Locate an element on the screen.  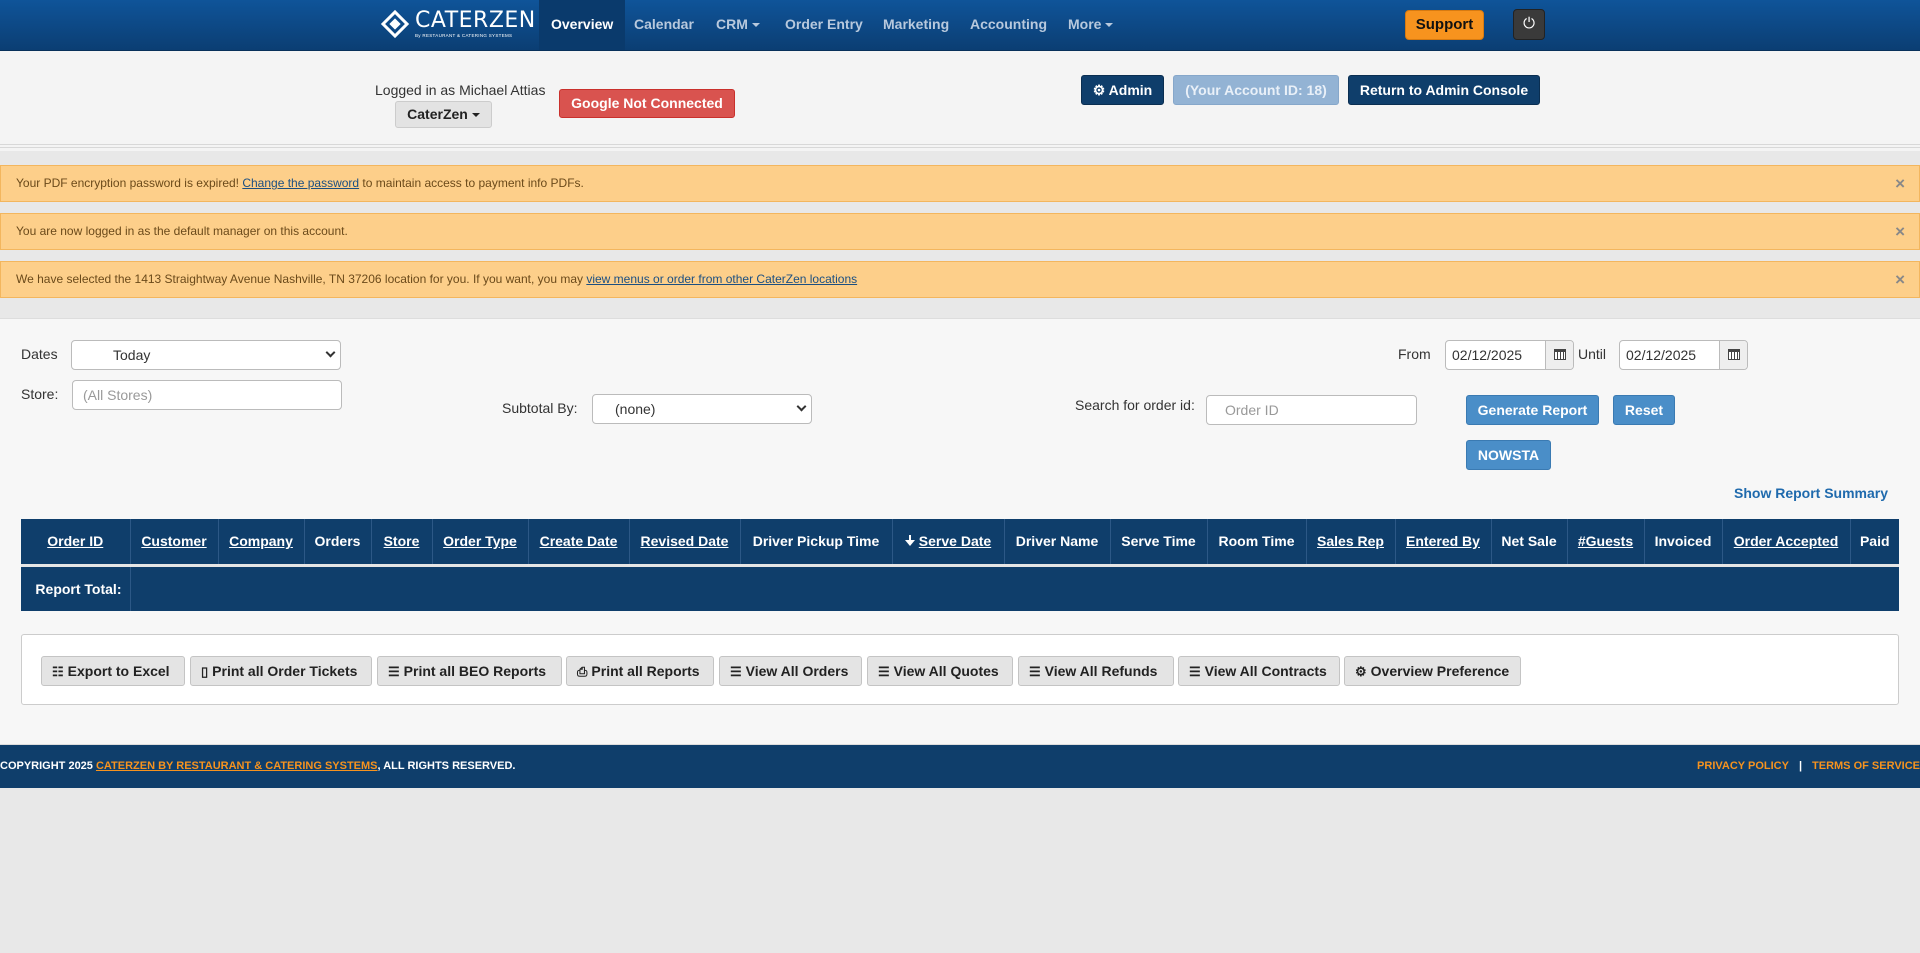
col-order-id: Order ID is located at coordinates (76, 542).